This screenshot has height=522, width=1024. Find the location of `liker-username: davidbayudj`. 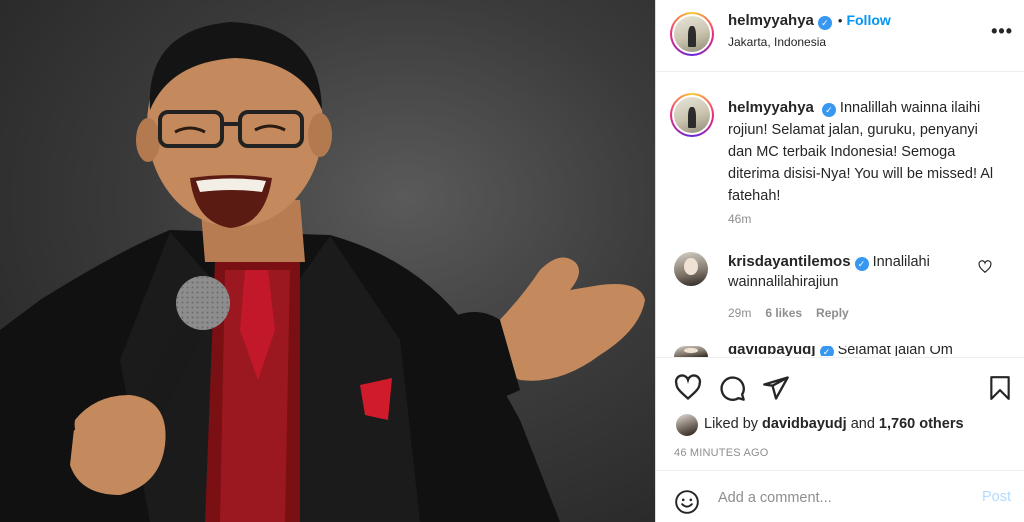

liker-username: davidbayudj is located at coordinates (804, 424).